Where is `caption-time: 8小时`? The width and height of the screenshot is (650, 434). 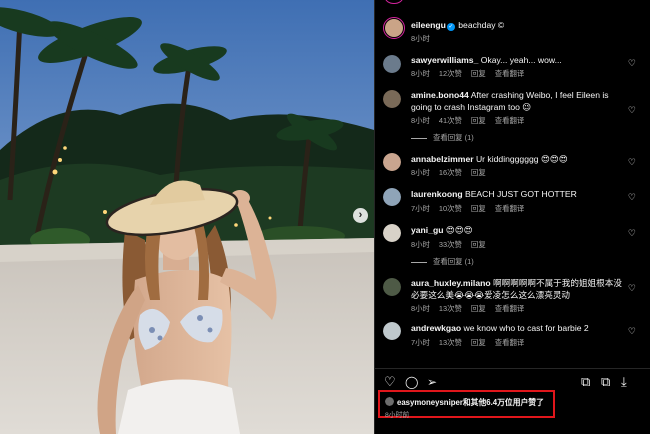 caption-time: 8小时 is located at coordinates (420, 38).